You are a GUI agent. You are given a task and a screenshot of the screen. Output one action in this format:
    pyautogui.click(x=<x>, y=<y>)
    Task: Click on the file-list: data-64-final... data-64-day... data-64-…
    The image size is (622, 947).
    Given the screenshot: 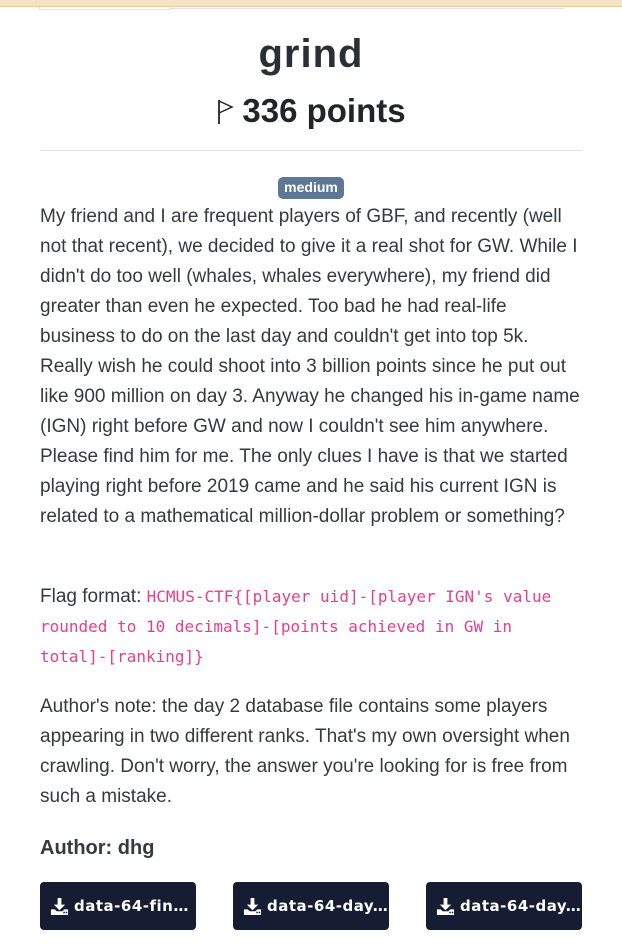 What is the action you would take?
    pyautogui.click(x=311, y=906)
    